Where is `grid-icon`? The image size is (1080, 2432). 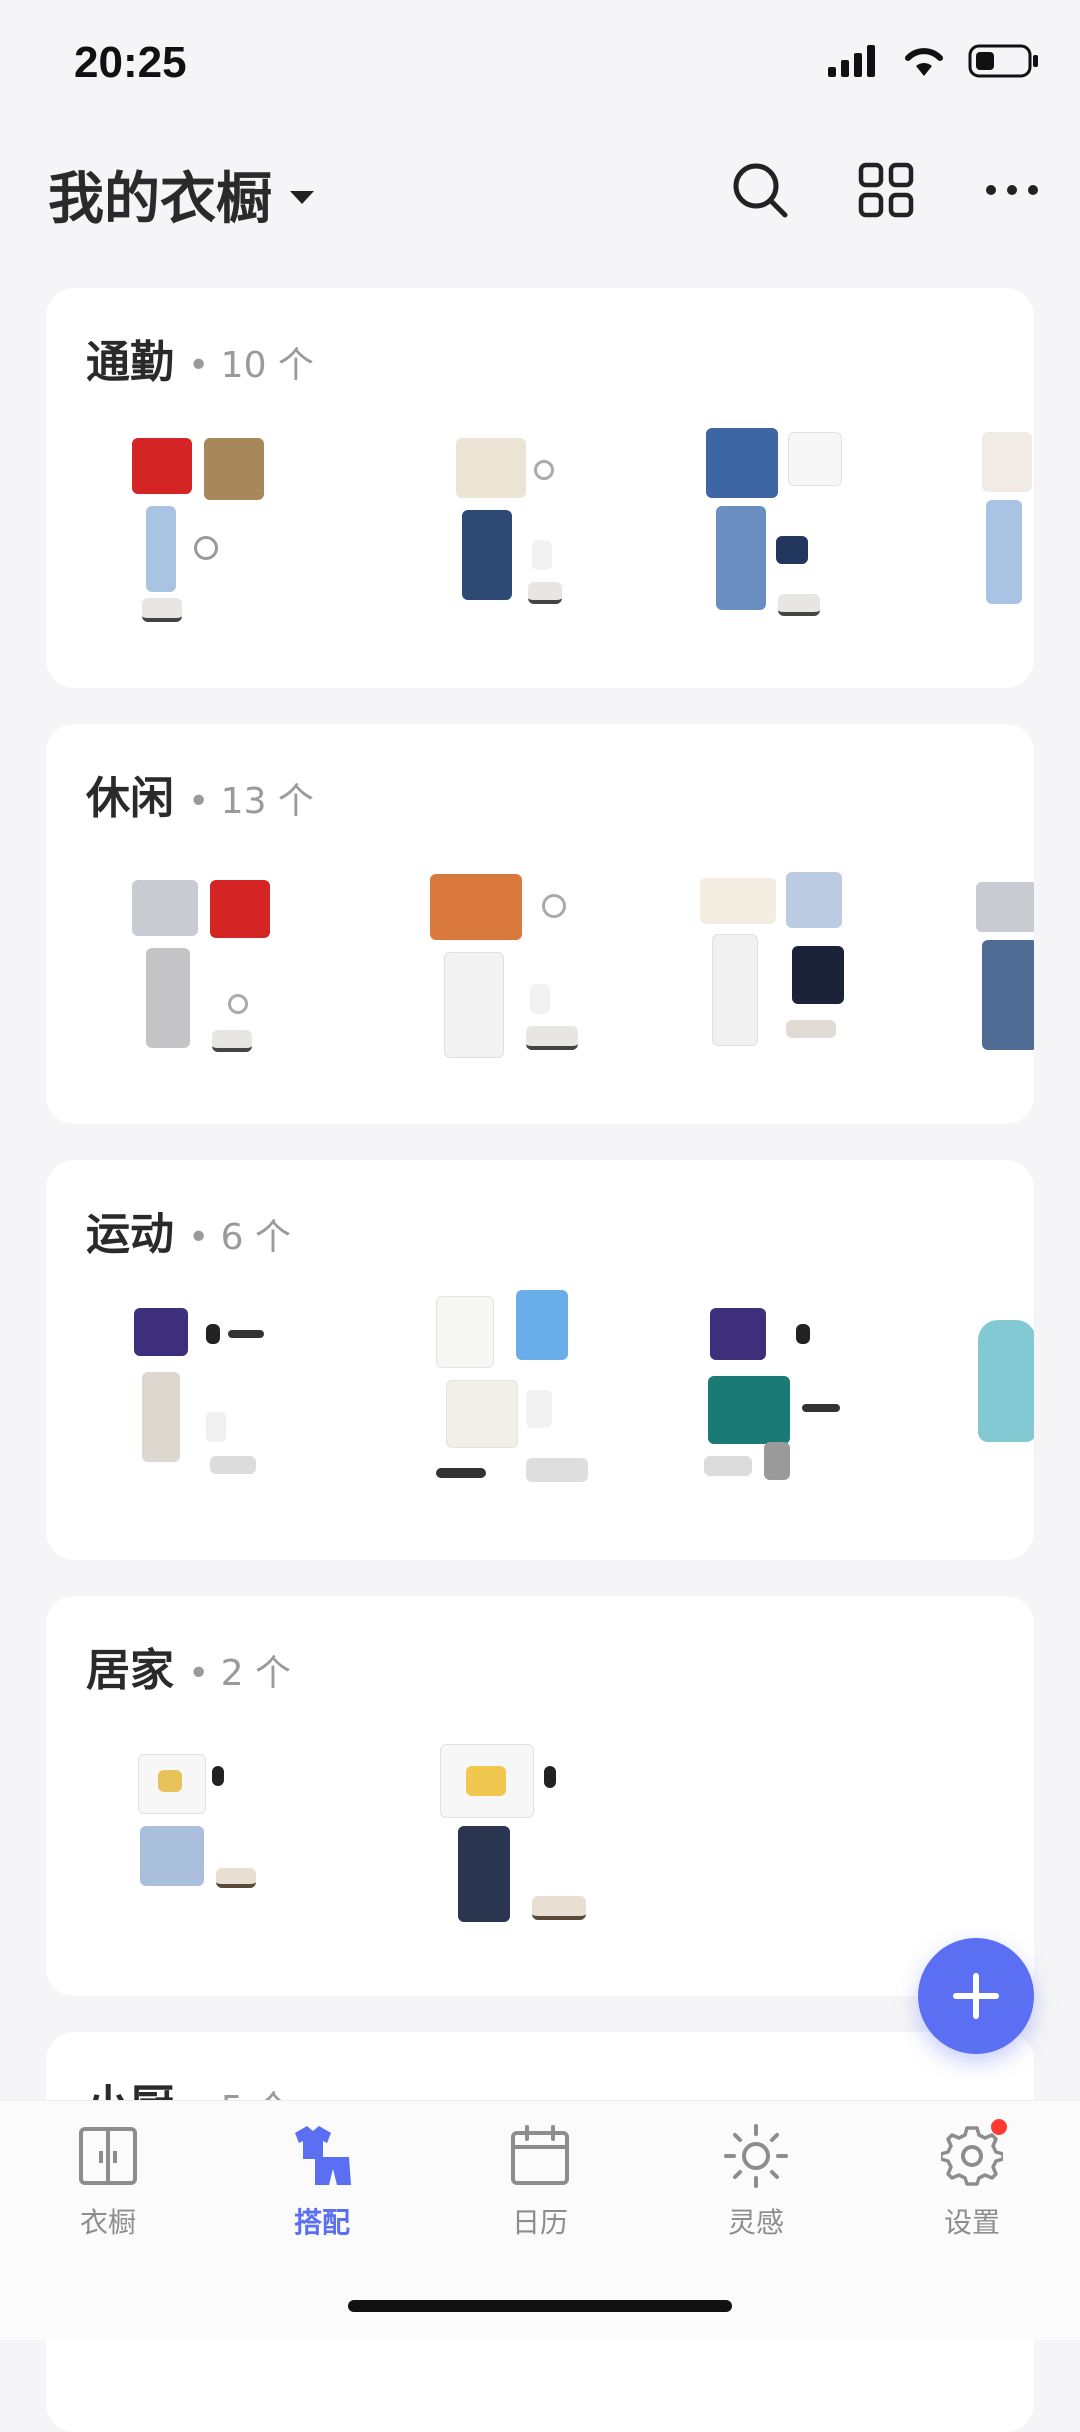
grid-icon is located at coordinates (886, 190).